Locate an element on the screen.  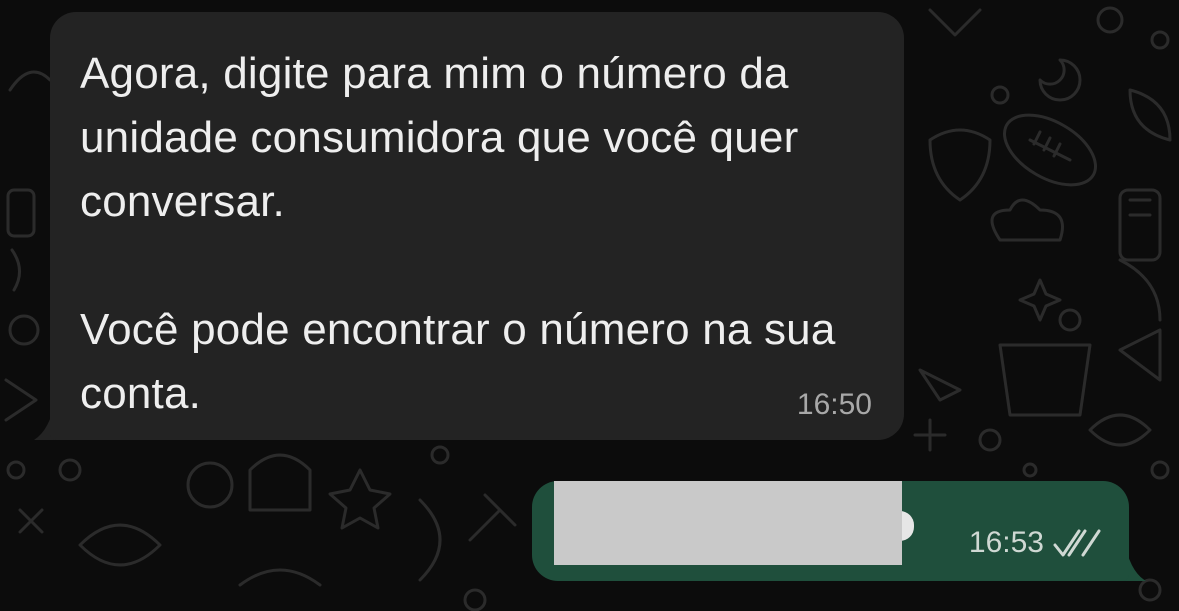
outgoing-message-bubble: 16:53 is located at coordinates (830, 531).